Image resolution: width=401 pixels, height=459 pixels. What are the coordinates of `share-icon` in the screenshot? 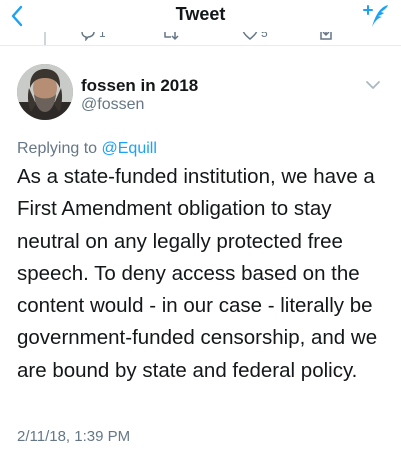 It's located at (326, 36).